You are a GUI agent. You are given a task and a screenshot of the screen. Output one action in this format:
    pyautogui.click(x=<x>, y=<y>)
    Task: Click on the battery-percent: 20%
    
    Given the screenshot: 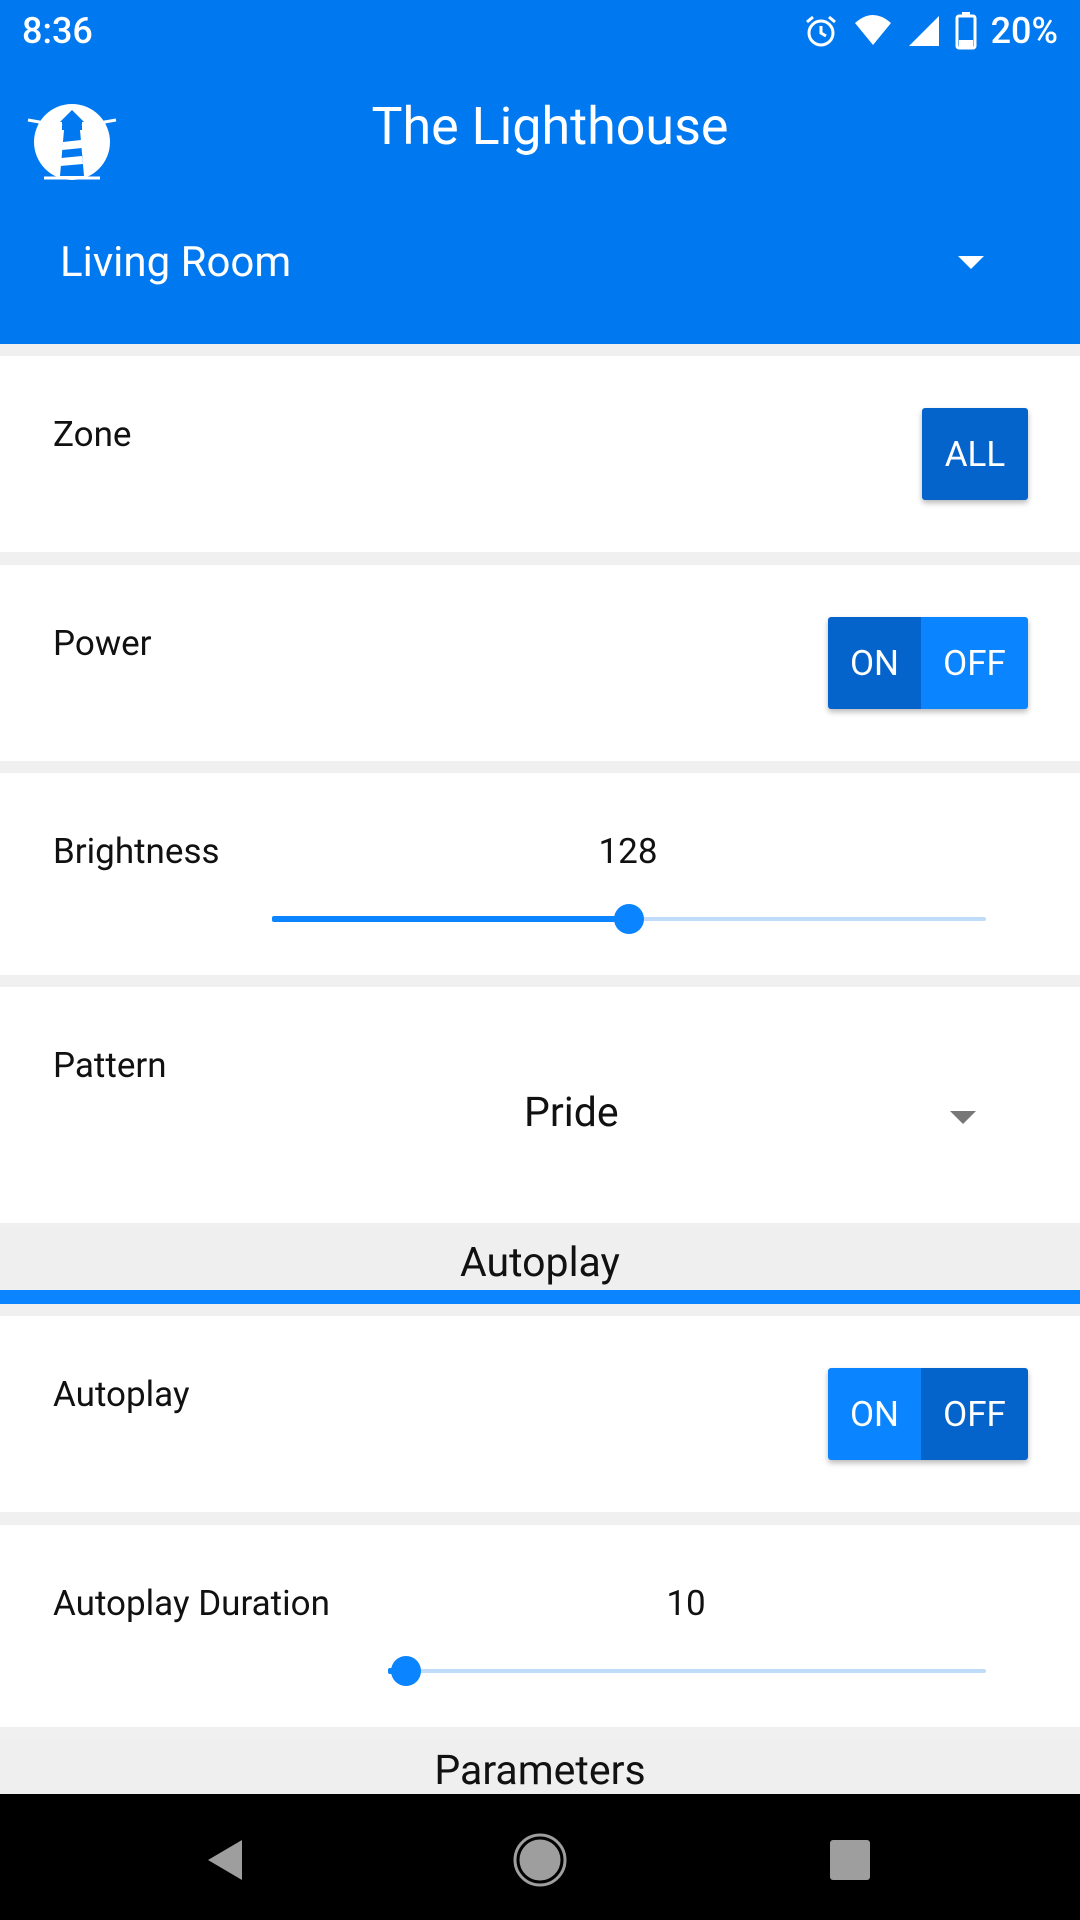 What is the action you would take?
    pyautogui.click(x=1024, y=31)
    